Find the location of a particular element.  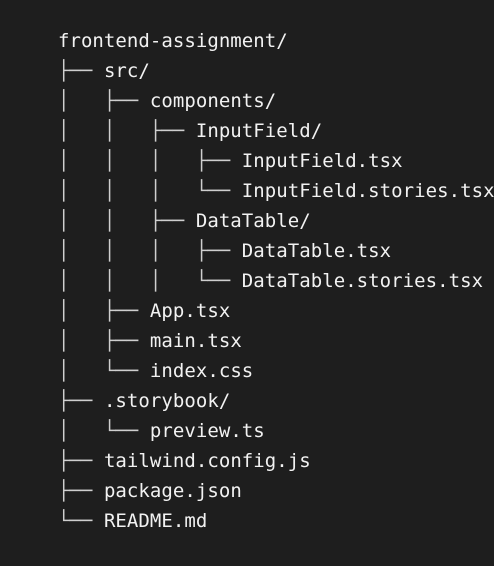

tree-row: │ │ │ ├── InputField.tsx is located at coordinates (207, 144).